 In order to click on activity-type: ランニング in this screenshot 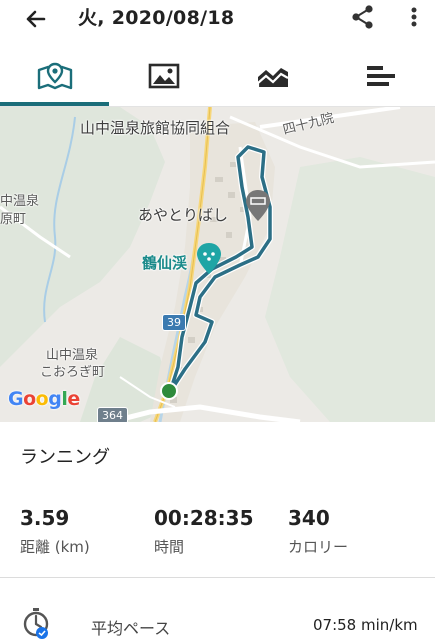, I will do `click(65, 457)`.